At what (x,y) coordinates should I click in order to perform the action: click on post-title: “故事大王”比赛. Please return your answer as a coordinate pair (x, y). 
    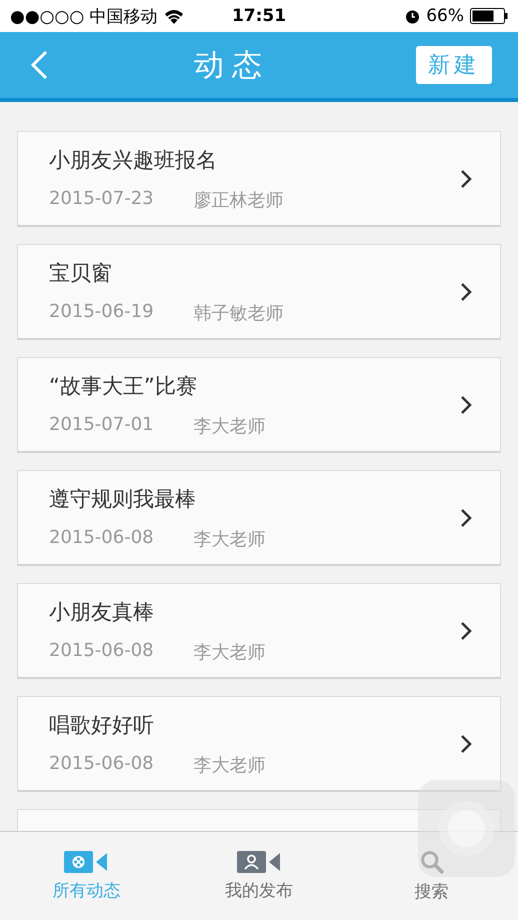
    Looking at the image, I should click on (123, 386).